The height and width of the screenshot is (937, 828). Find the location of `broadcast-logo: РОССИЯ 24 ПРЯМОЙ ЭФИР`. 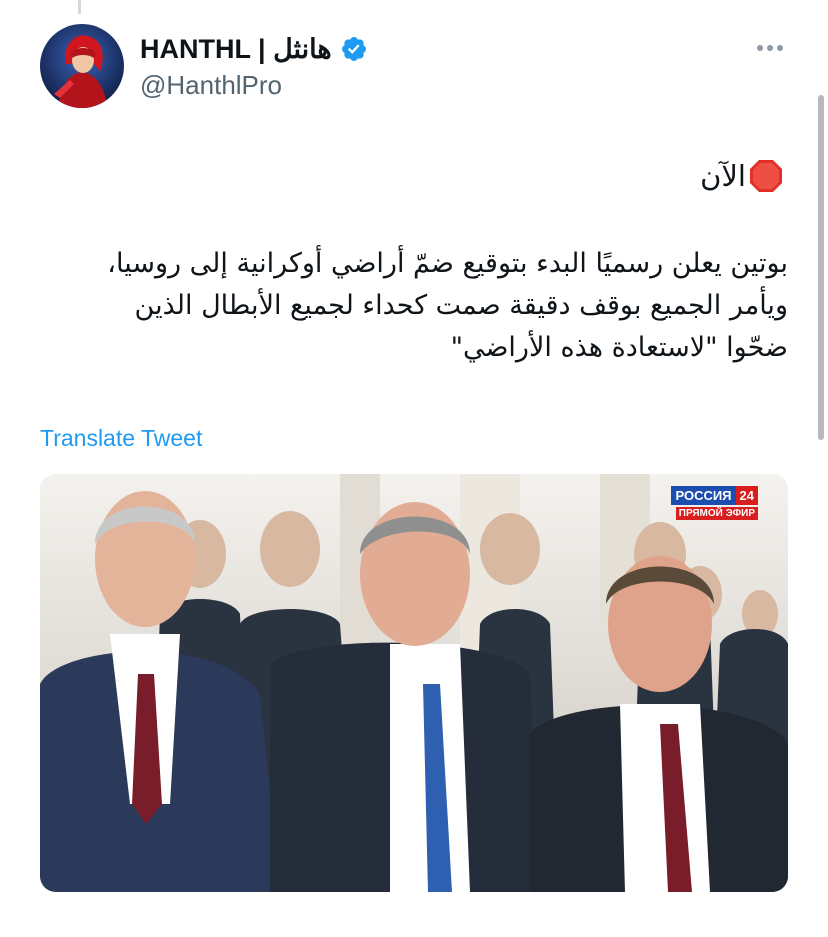

broadcast-logo: РОССИЯ 24 ПРЯМОЙ ЭФИР is located at coordinates (714, 503).